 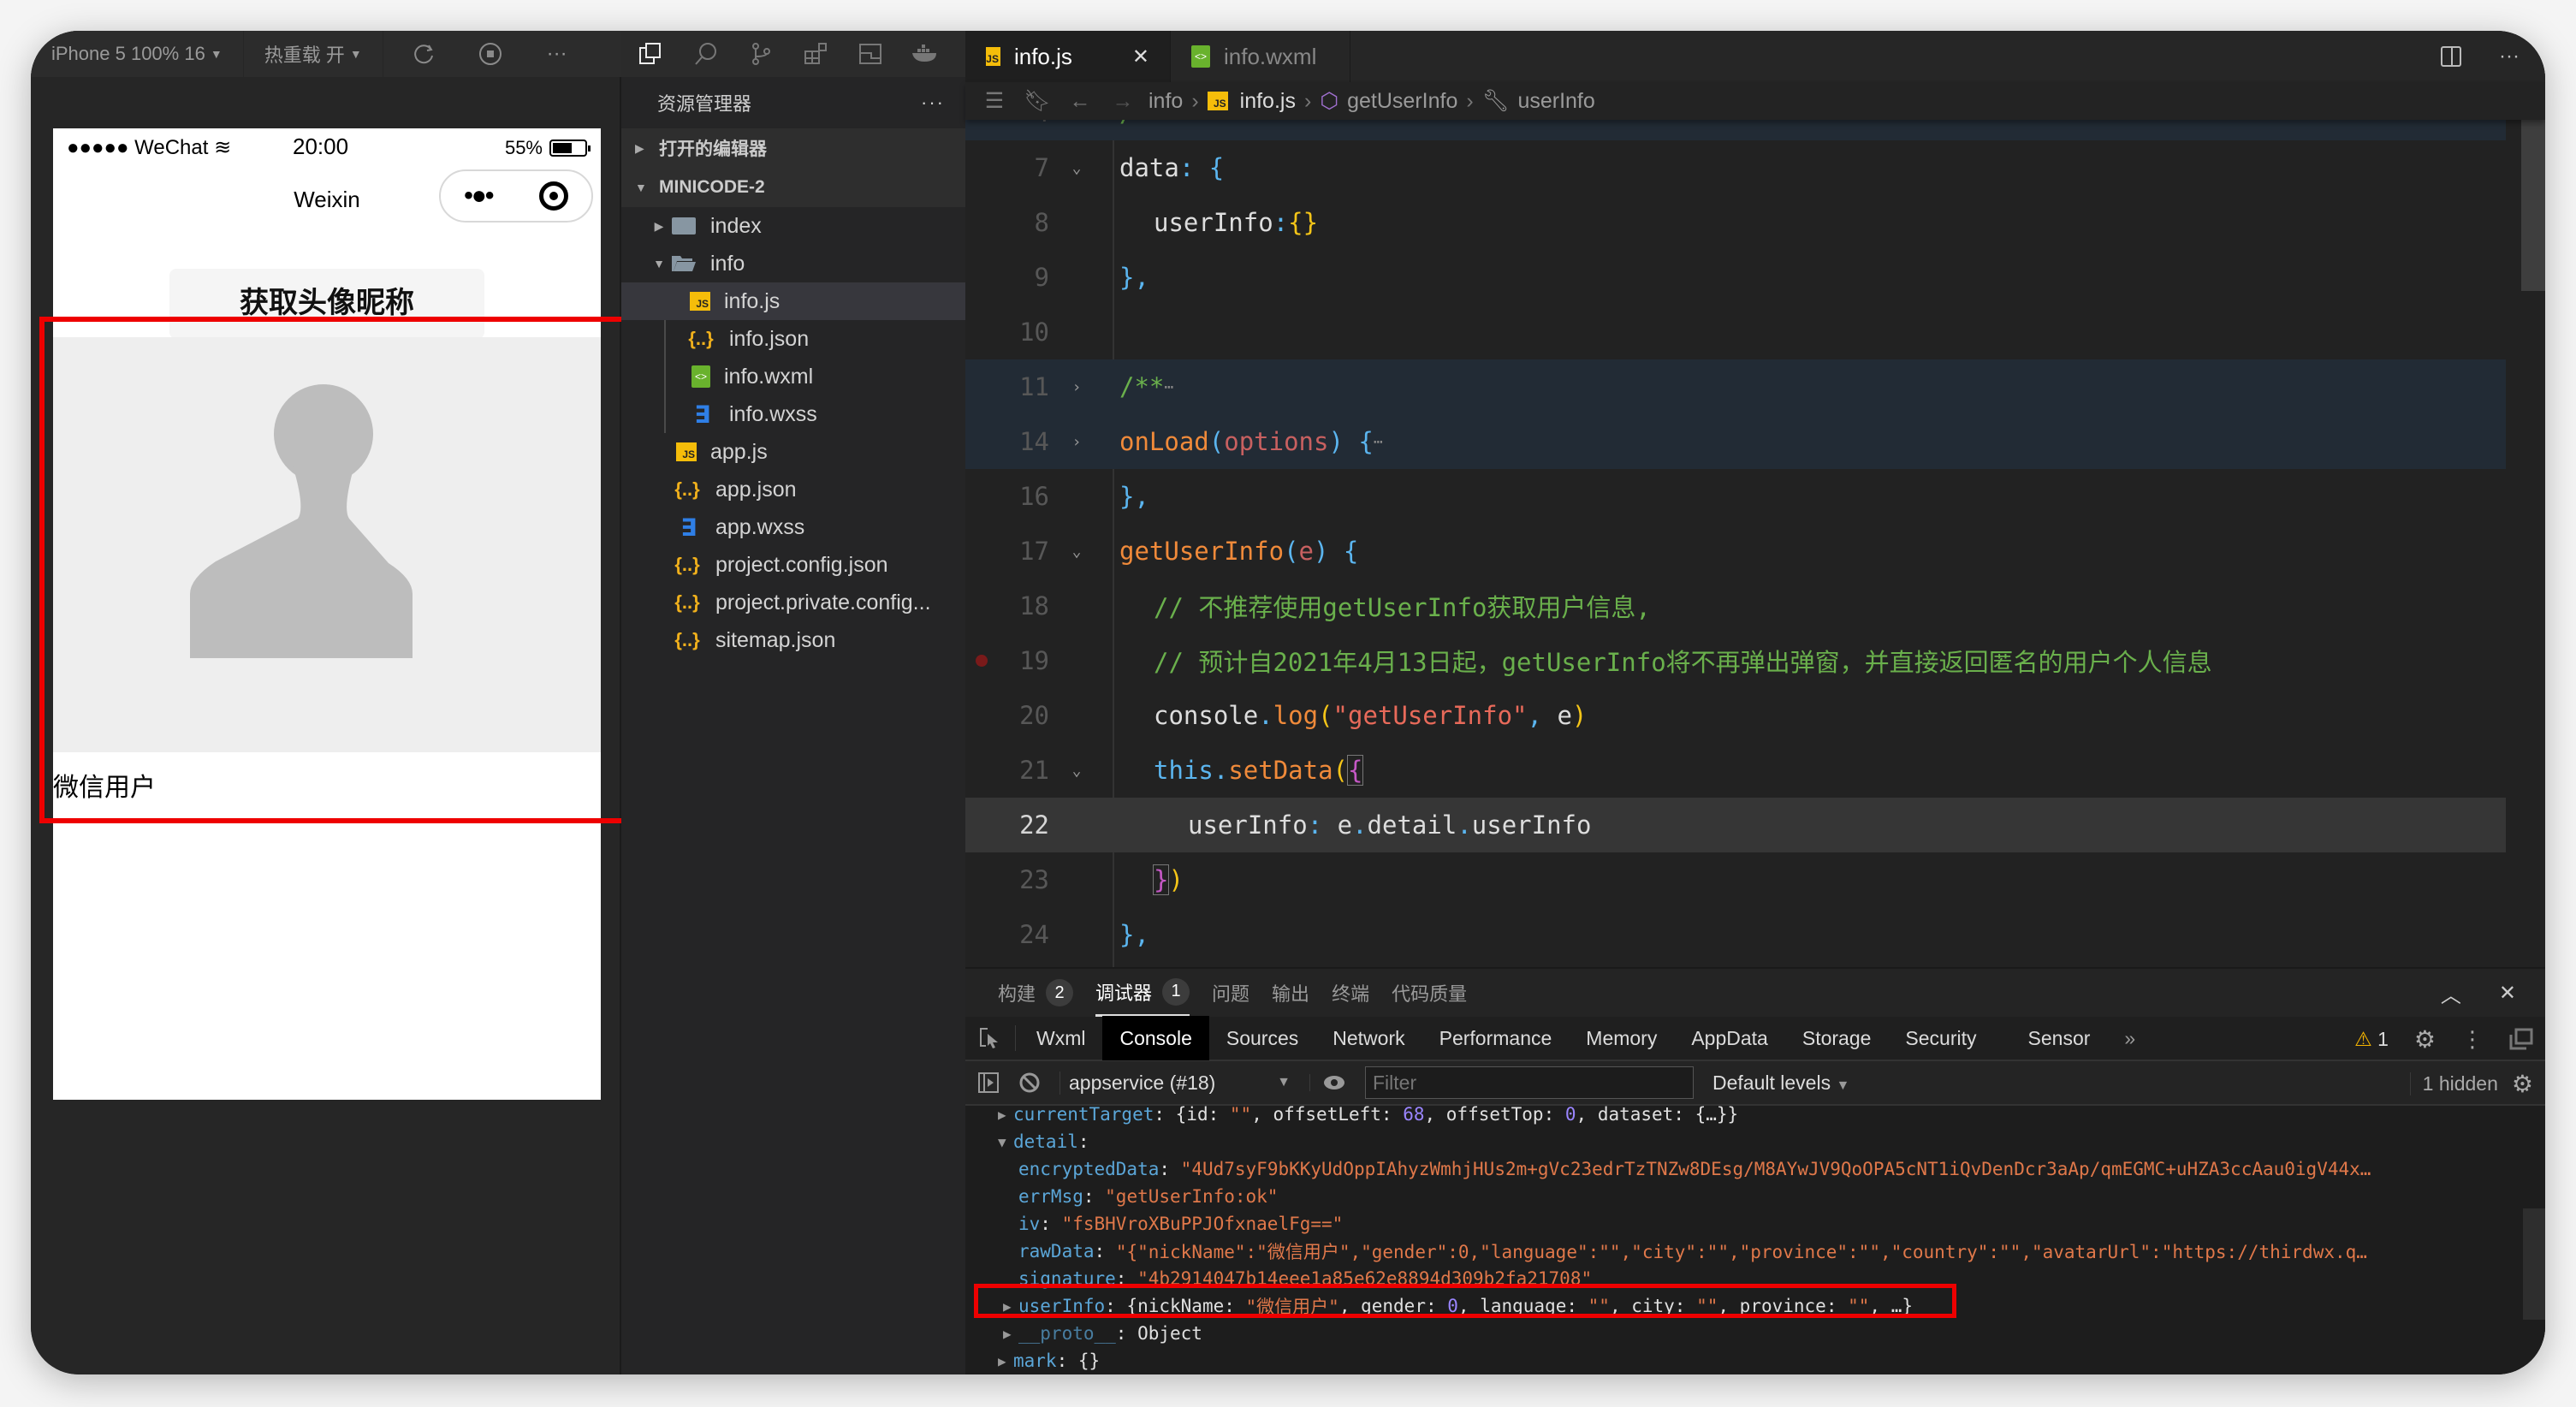 I want to click on code-line: 21 ⌄ this.setData({, so click(x=1191, y=770).